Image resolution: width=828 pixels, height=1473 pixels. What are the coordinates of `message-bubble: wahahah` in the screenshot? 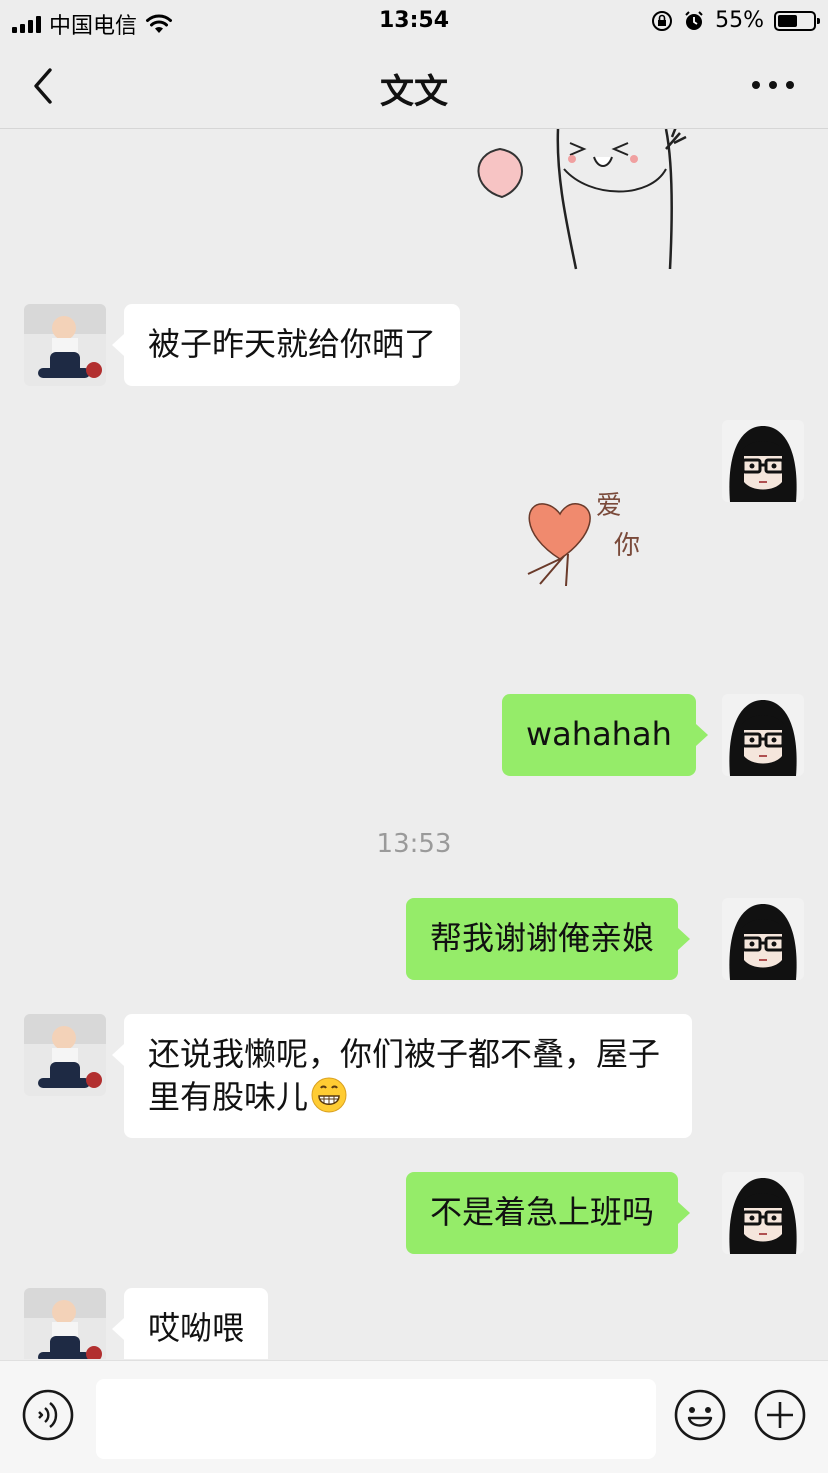 It's located at (605, 735).